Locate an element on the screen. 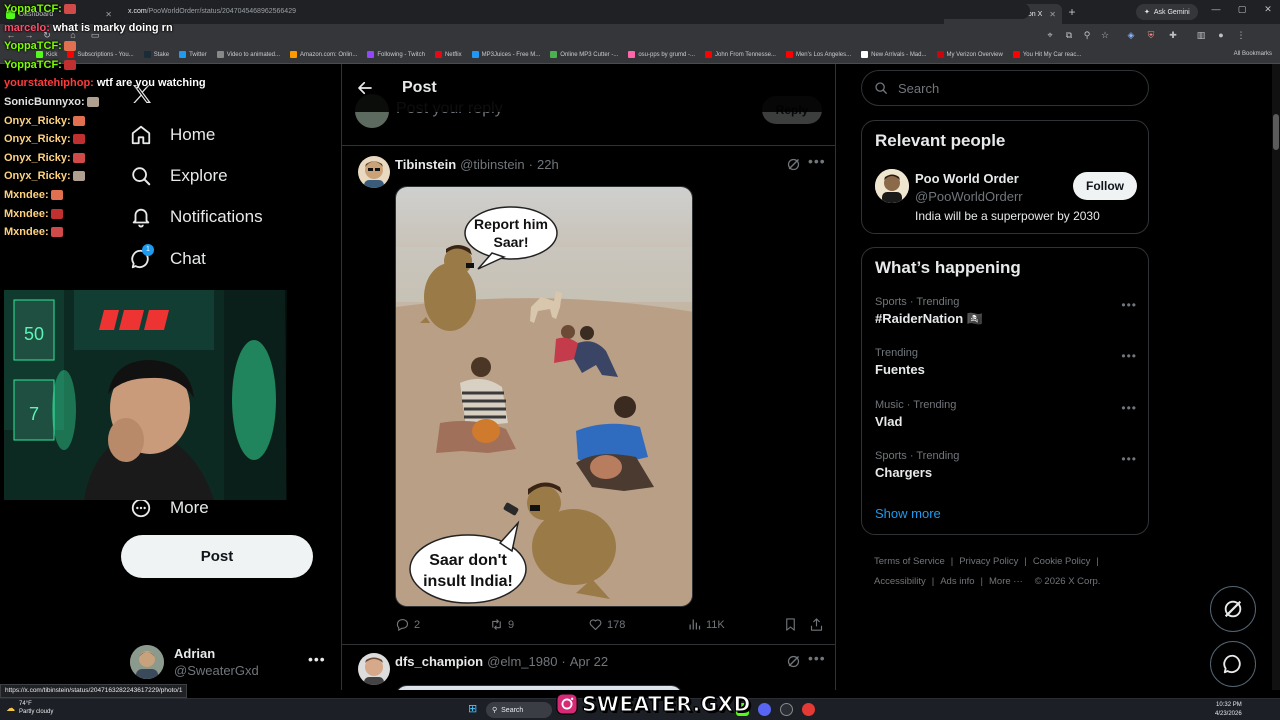 This screenshot has height=720, width=1280. follow-button: Follow is located at coordinates (1105, 186).